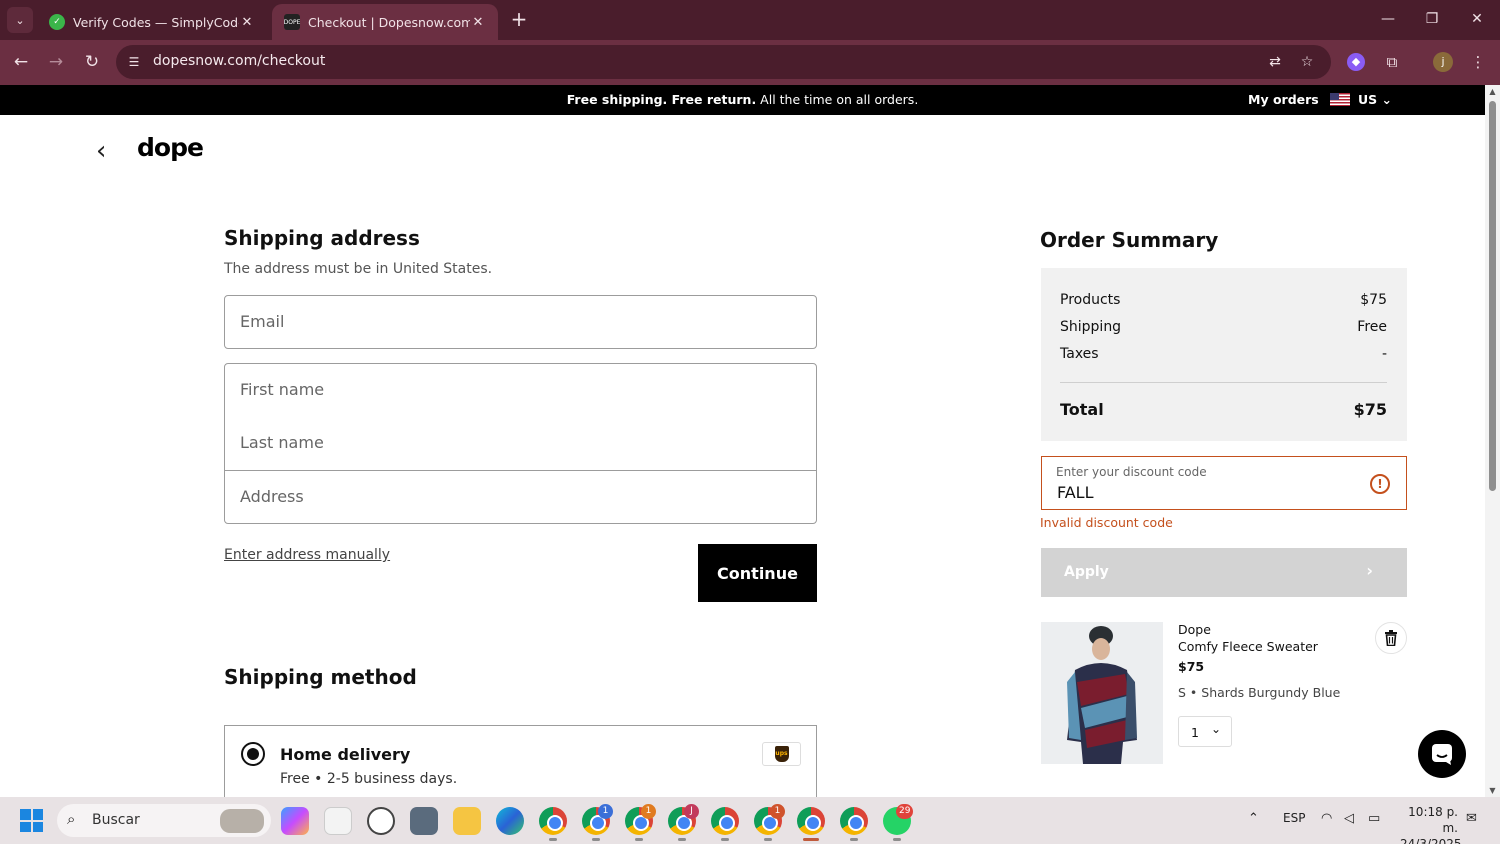  Describe the element at coordinates (520, 497) in the screenshot. I see `address-field: Address` at that location.